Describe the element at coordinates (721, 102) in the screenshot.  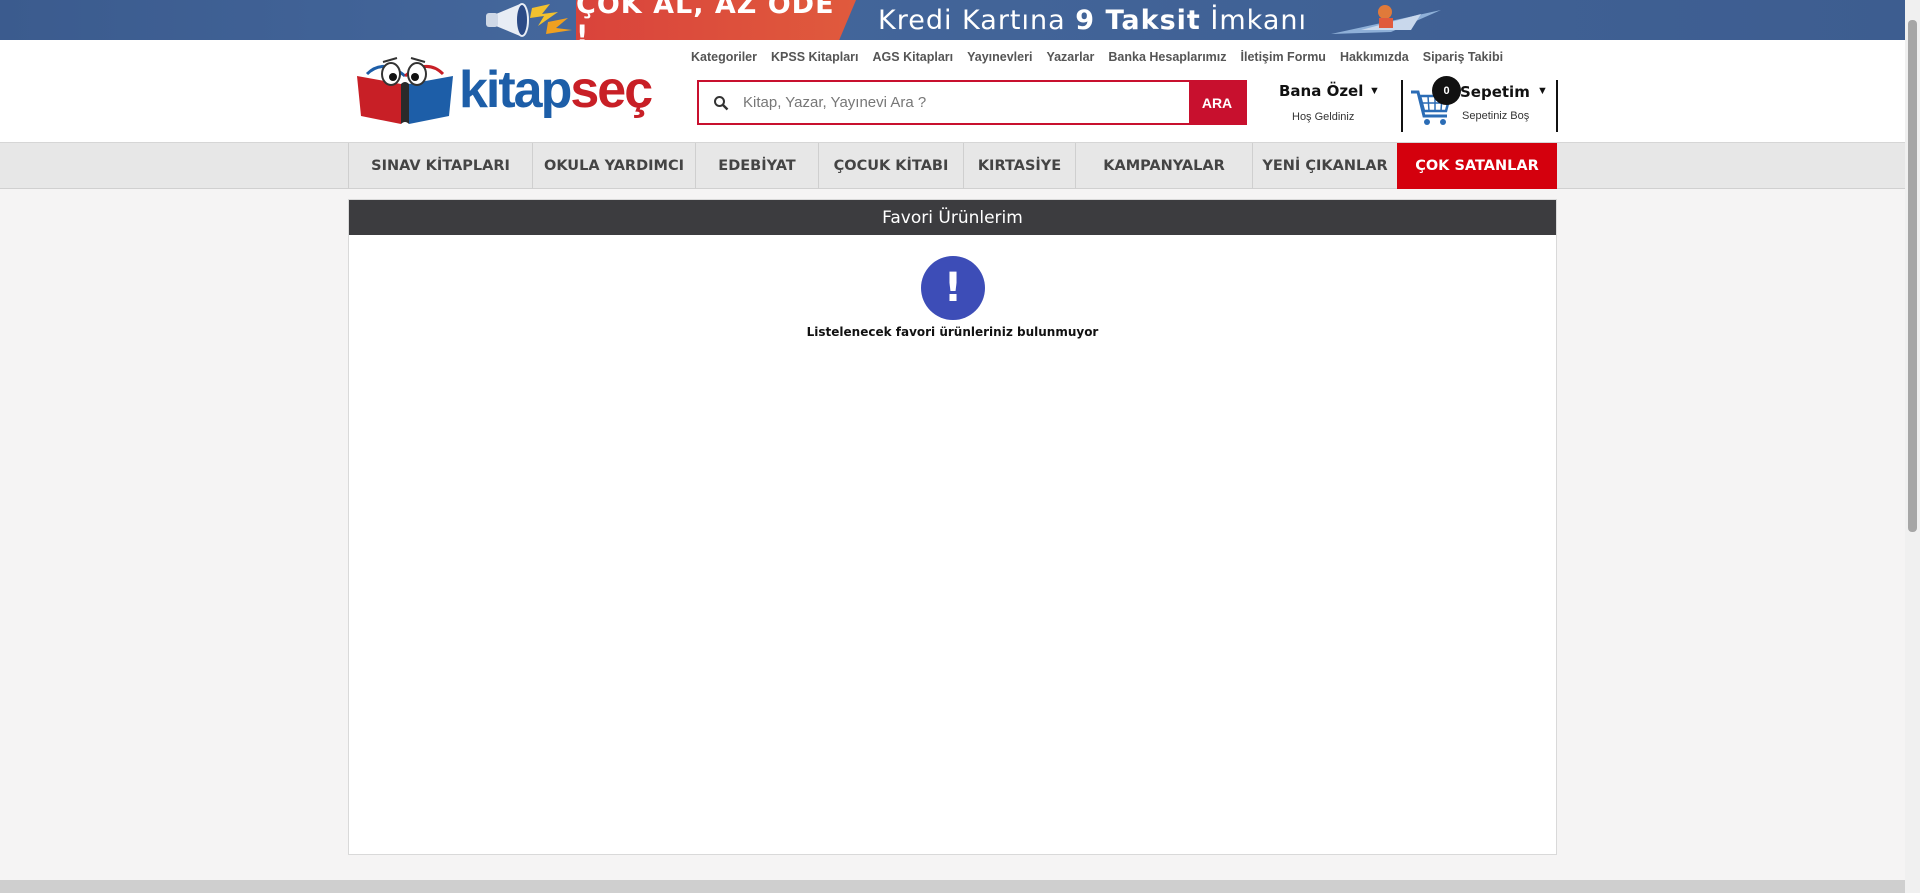
I see `search-icon` at that location.